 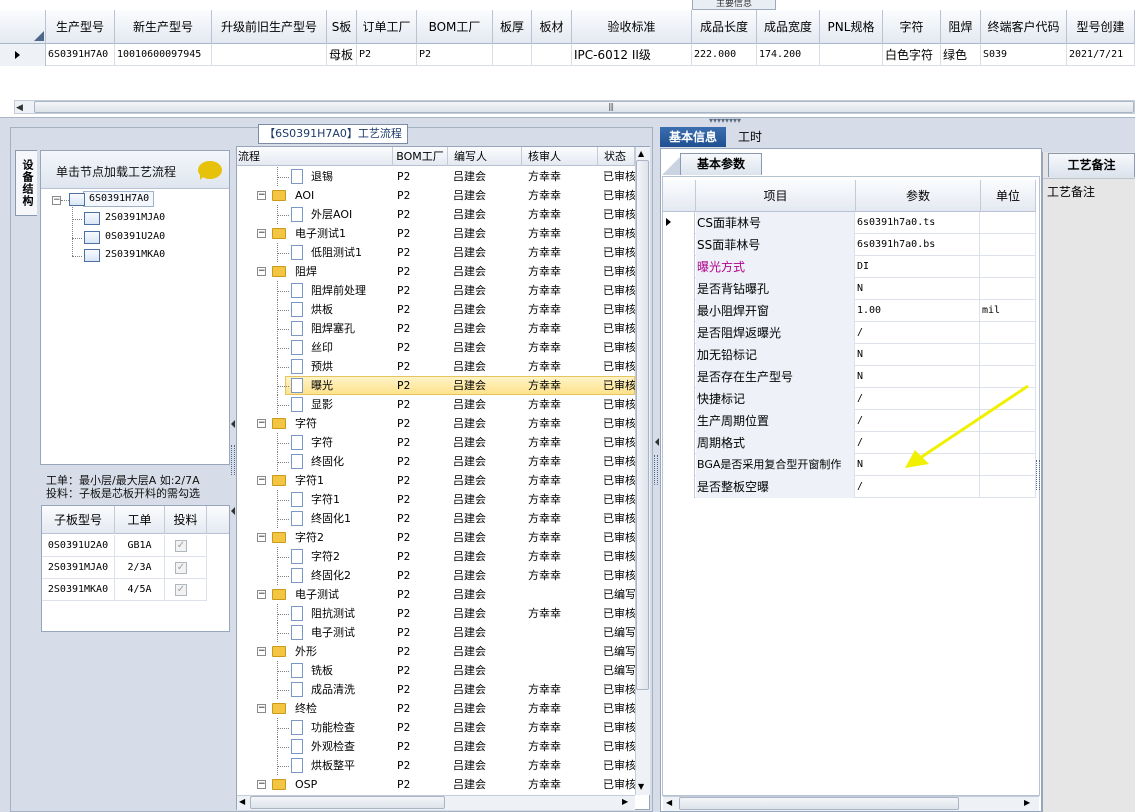 What do you see at coordinates (436, 480) in the screenshot?
I see `process-row: − 字符1 P2 吕建会 方幸幸 已审核` at bounding box center [436, 480].